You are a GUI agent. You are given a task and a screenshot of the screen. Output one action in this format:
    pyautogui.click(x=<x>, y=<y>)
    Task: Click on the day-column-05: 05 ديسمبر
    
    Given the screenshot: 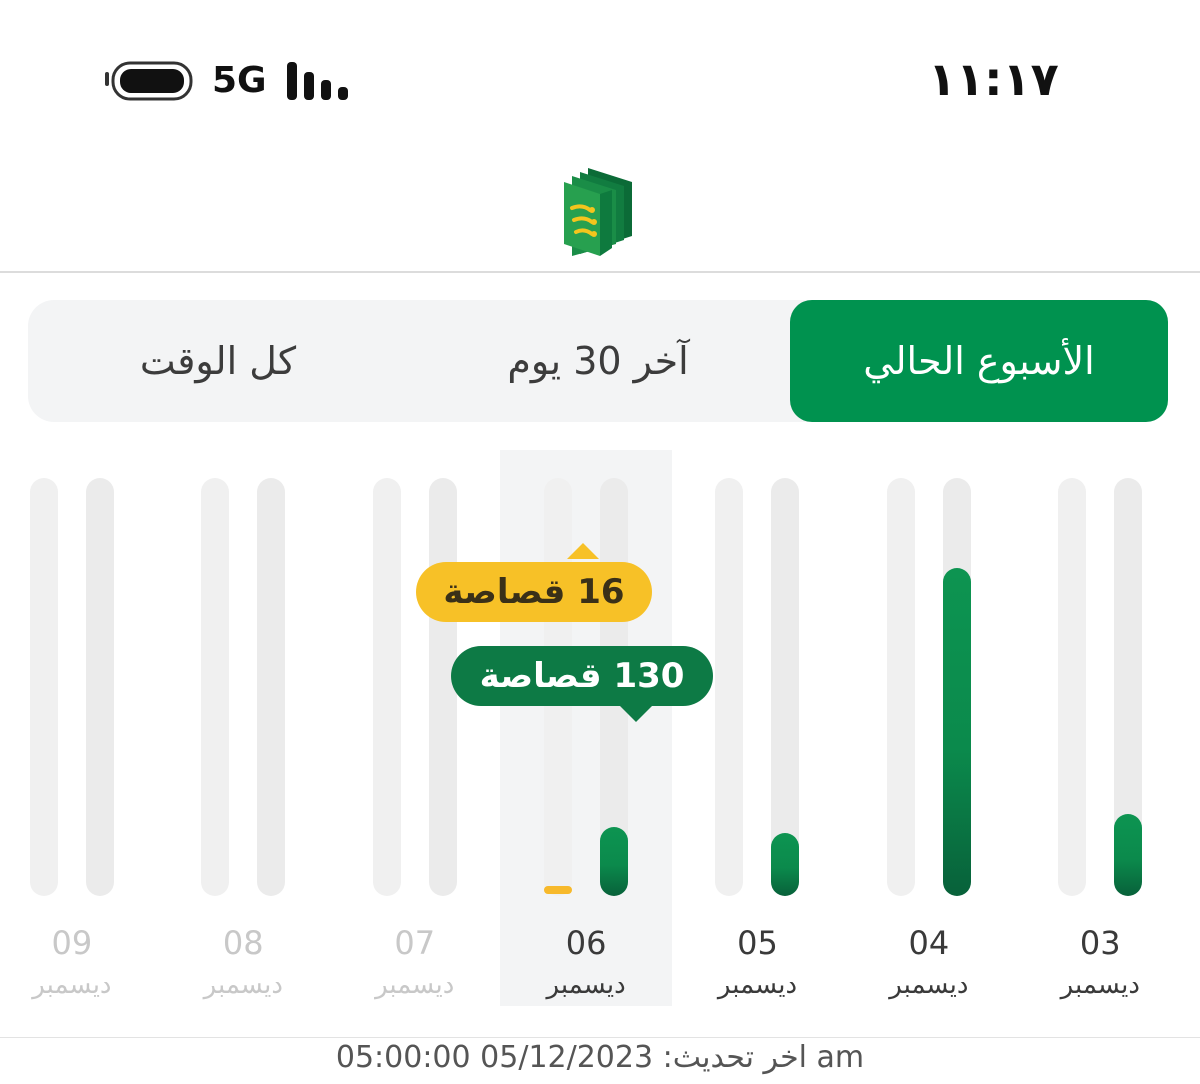 What is the action you would take?
    pyautogui.click(x=757, y=728)
    